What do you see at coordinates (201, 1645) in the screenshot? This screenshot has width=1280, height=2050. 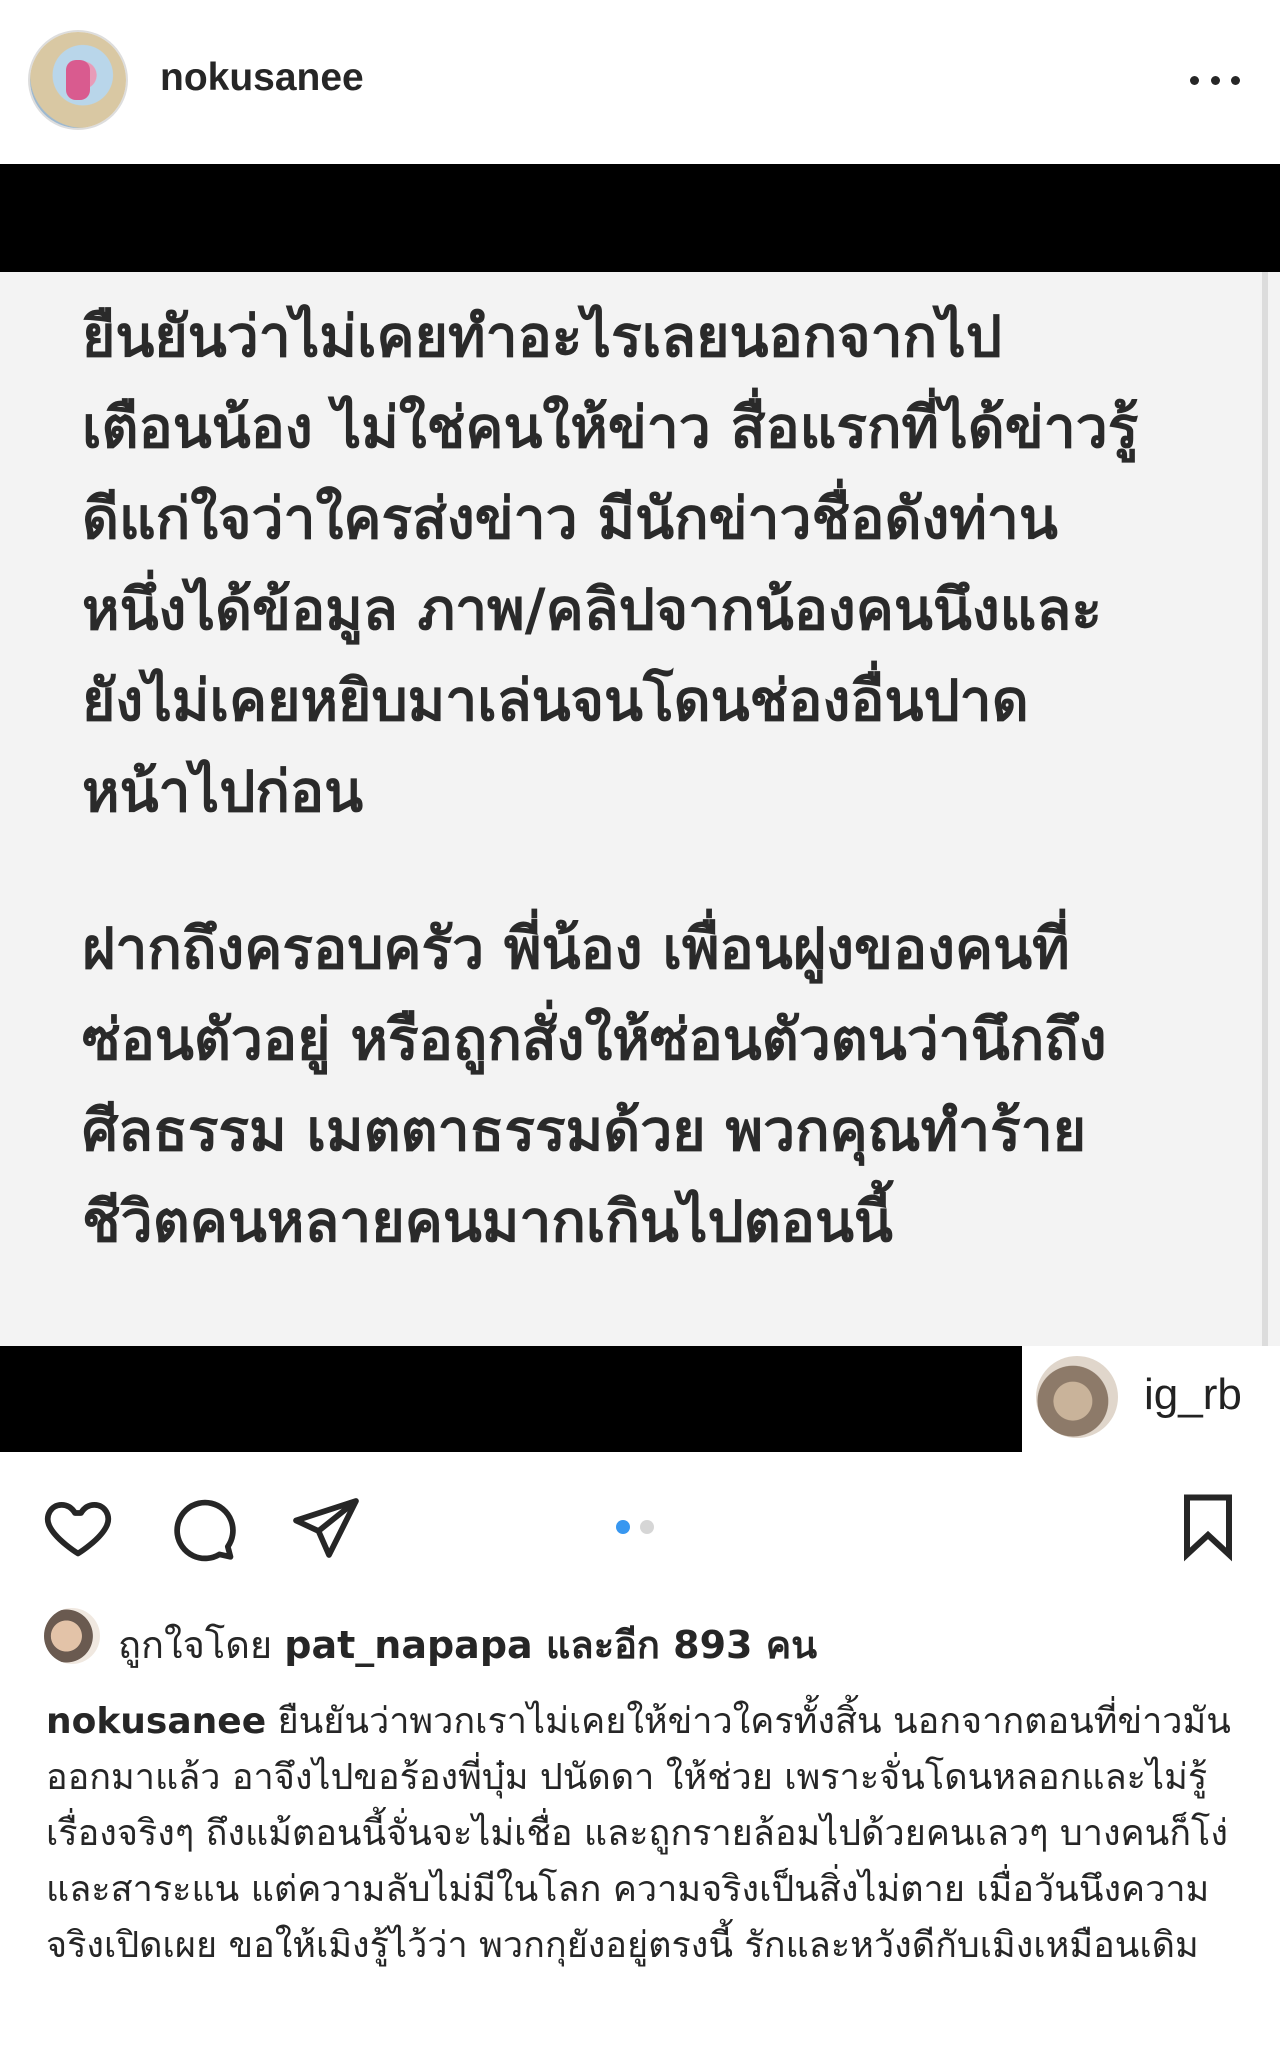 I see `likes-prefix: ถูกใจโดย` at bounding box center [201, 1645].